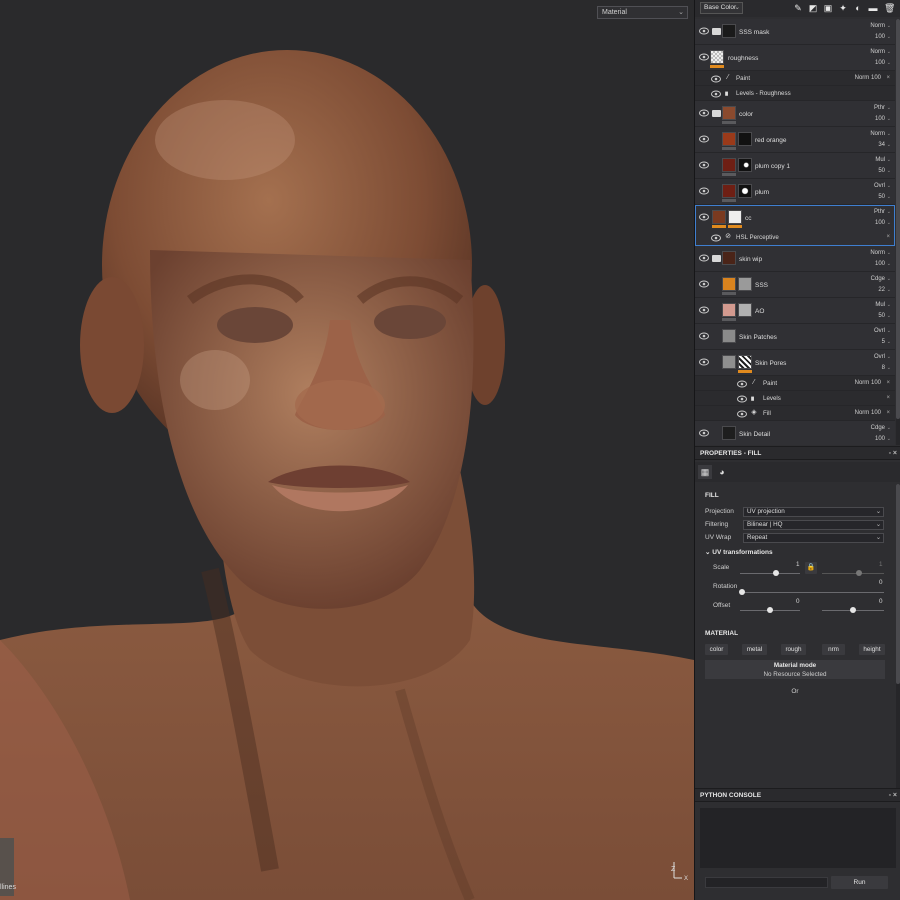 The width and height of the screenshot is (900, 900). What do you see at coordinates (795, 363) in the screenshot?
I see `layer-row-skin-pores: Skin Pores Ovrl 8 ⌄ ⌄` at bounding box center [795, 363].